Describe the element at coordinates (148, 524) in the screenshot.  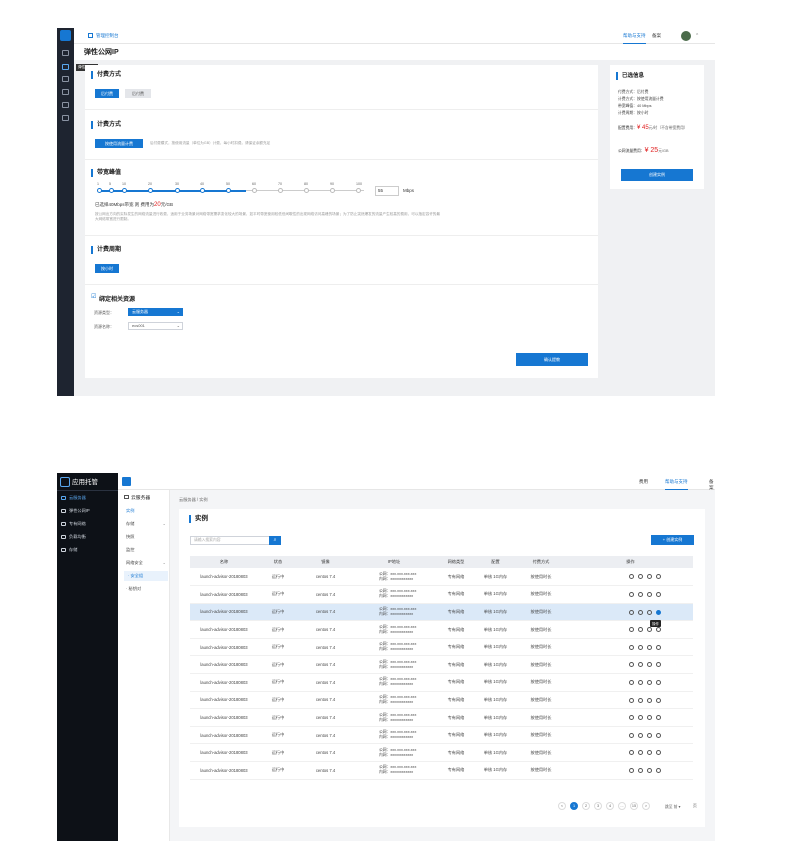
I see `subnav-item: 存储 ⌄` at that location.